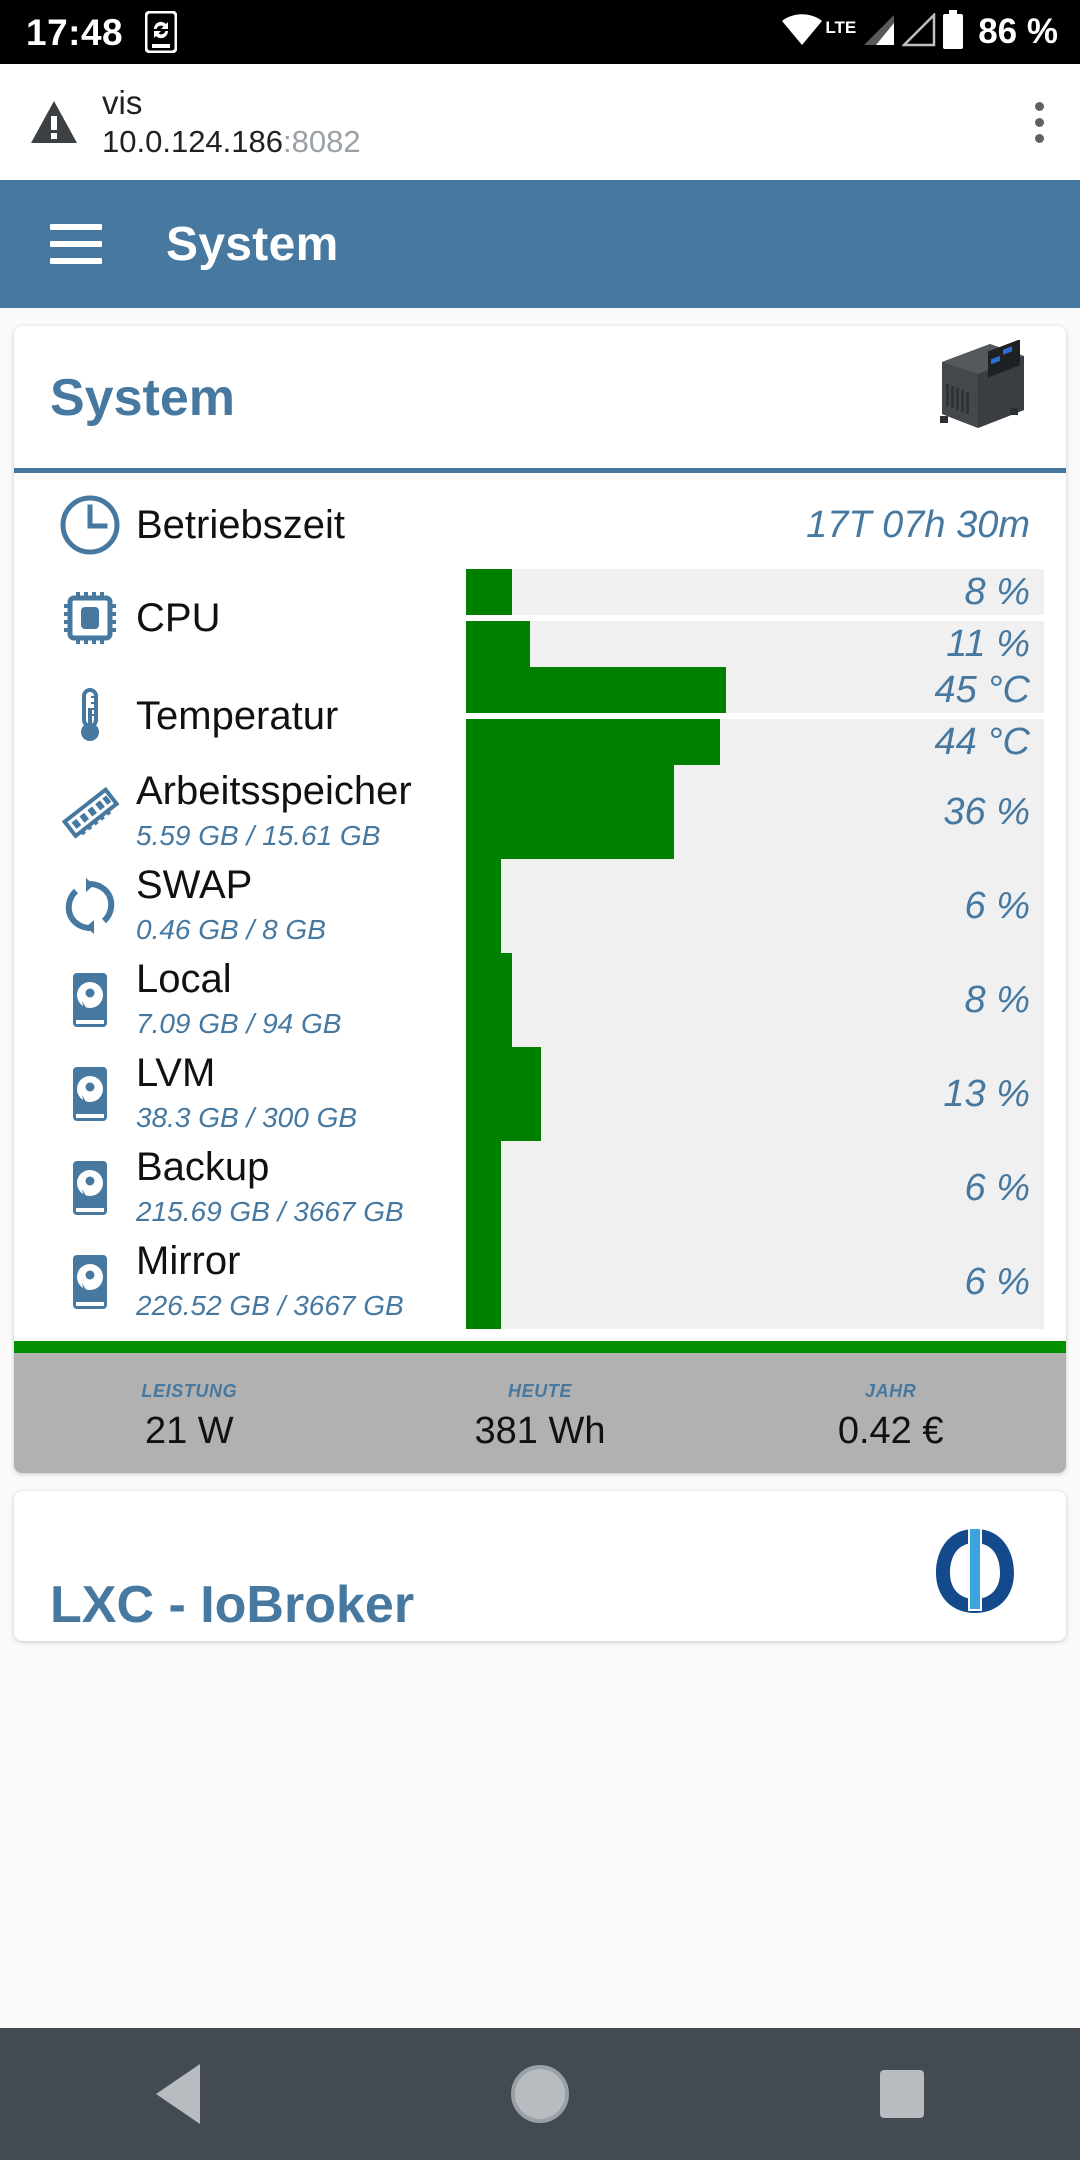 This screenshot has height=2160, width=1080. I want to click on progress-bar: 45 °C, so click(755, 690).